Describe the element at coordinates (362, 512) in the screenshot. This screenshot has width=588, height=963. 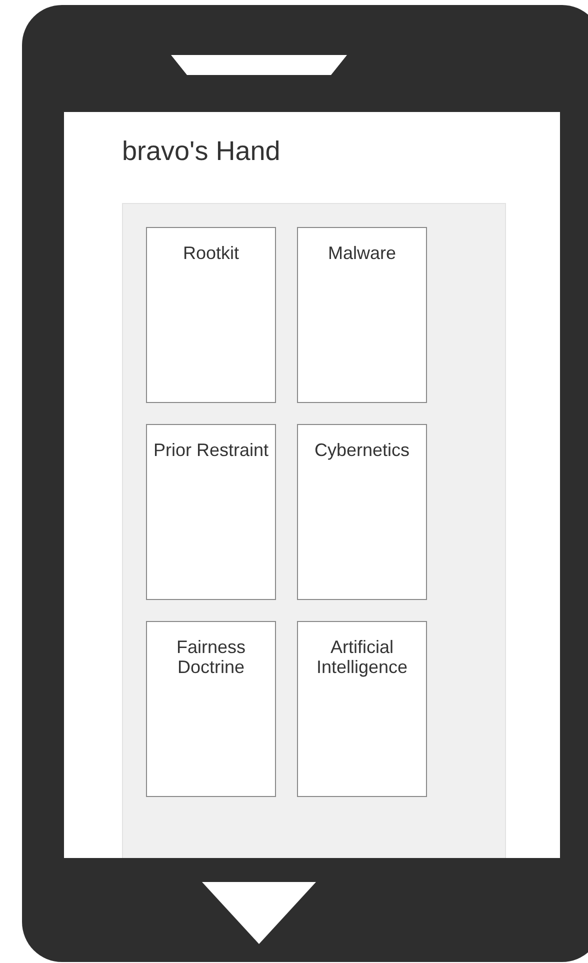
I see `card: Cybernetics` at that location.